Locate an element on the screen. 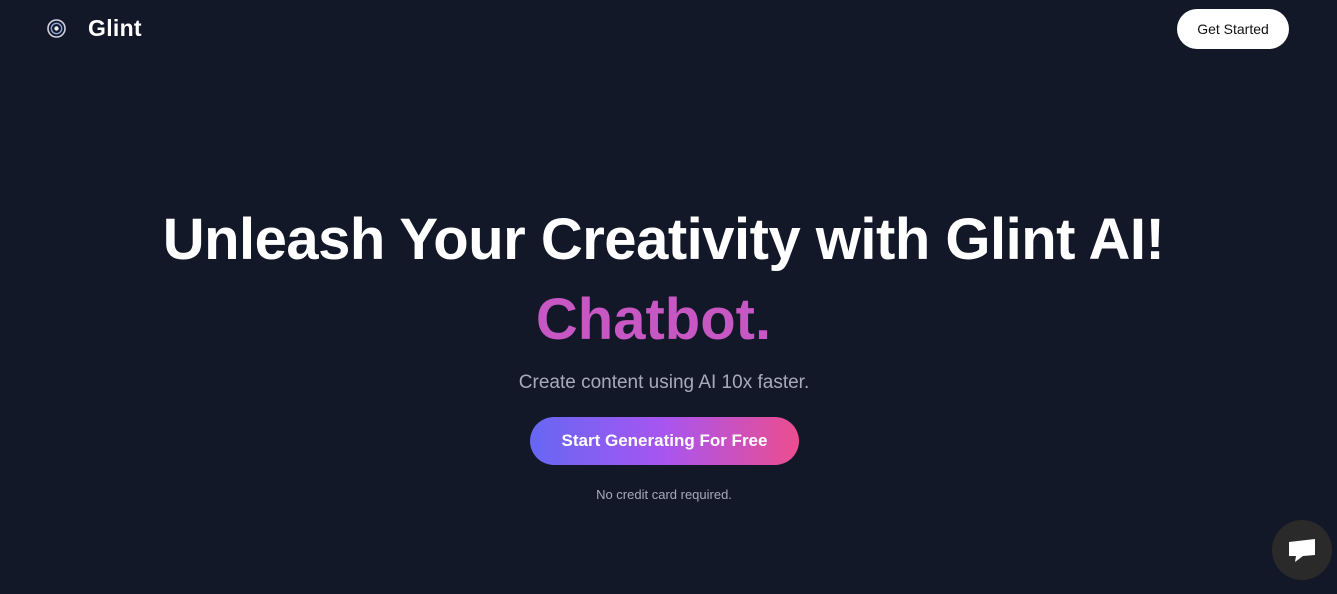 This screenshot has height=594, width=1337. chat-bubble-icon is located at coordinates (1302, 550).